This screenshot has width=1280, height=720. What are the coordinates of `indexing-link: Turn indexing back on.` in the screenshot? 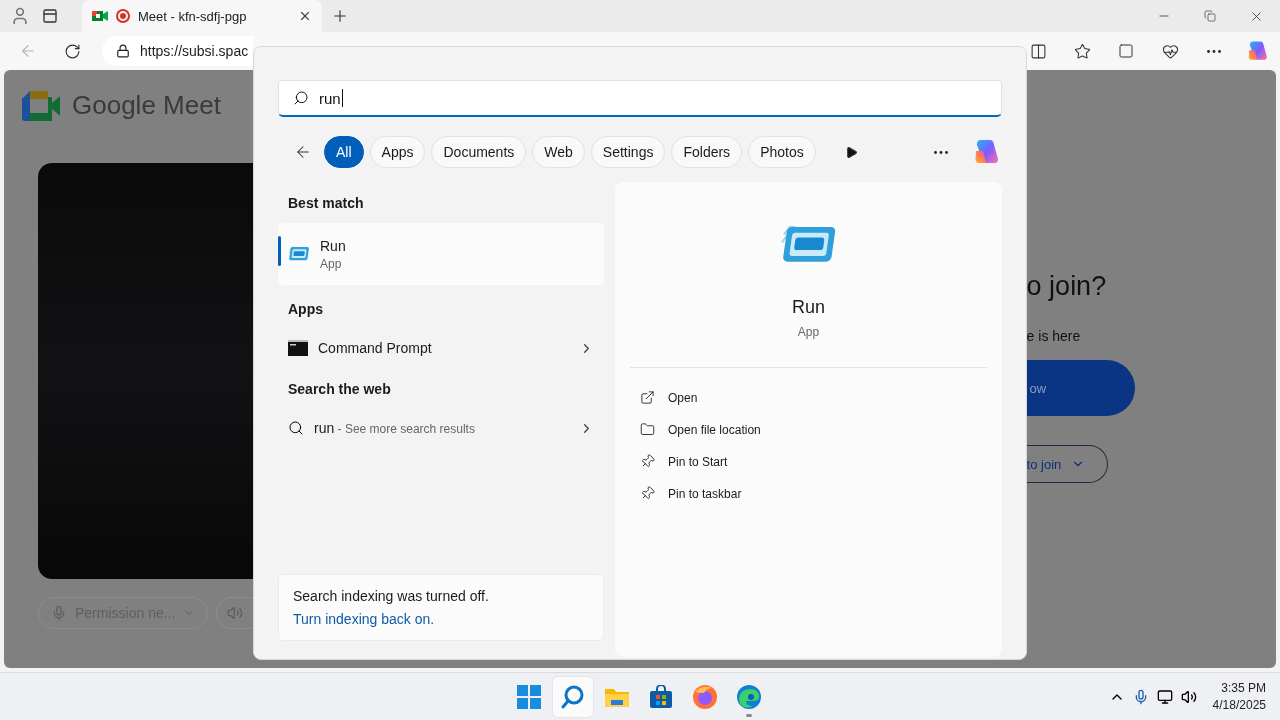 It's located at (441, 619).